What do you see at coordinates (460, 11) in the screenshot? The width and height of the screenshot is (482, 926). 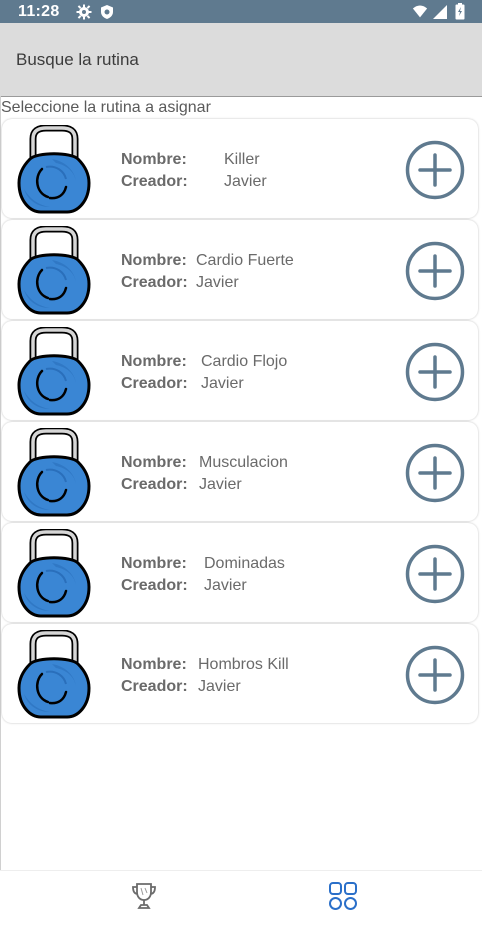 I see `battery-icon` at bounding box center [460, 11].